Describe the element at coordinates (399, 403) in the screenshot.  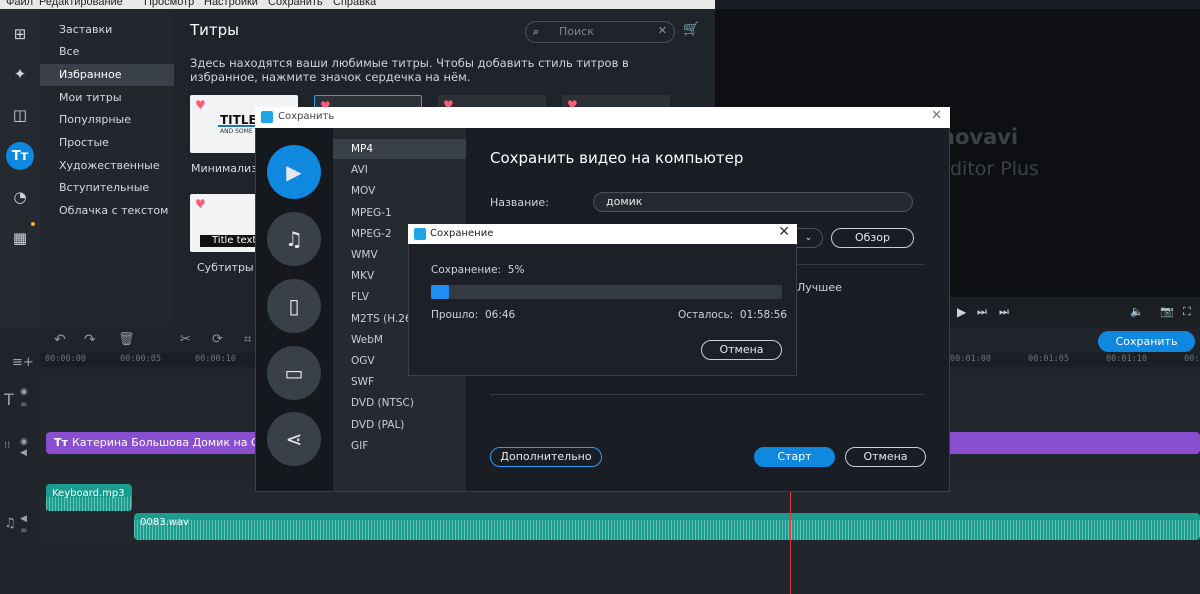
I see `format-item: DVD (NTSC)` at that location.